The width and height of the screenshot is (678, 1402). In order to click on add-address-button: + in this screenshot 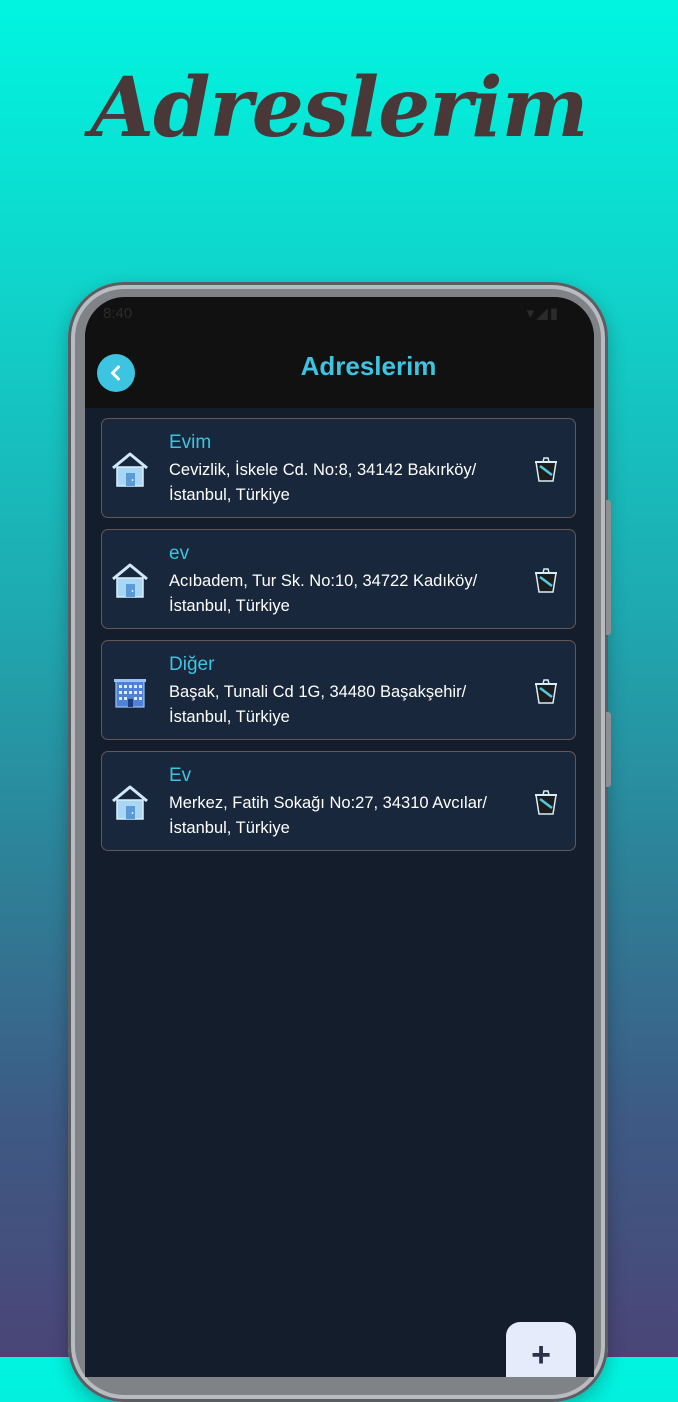, I will do `click(541, 1349)`.